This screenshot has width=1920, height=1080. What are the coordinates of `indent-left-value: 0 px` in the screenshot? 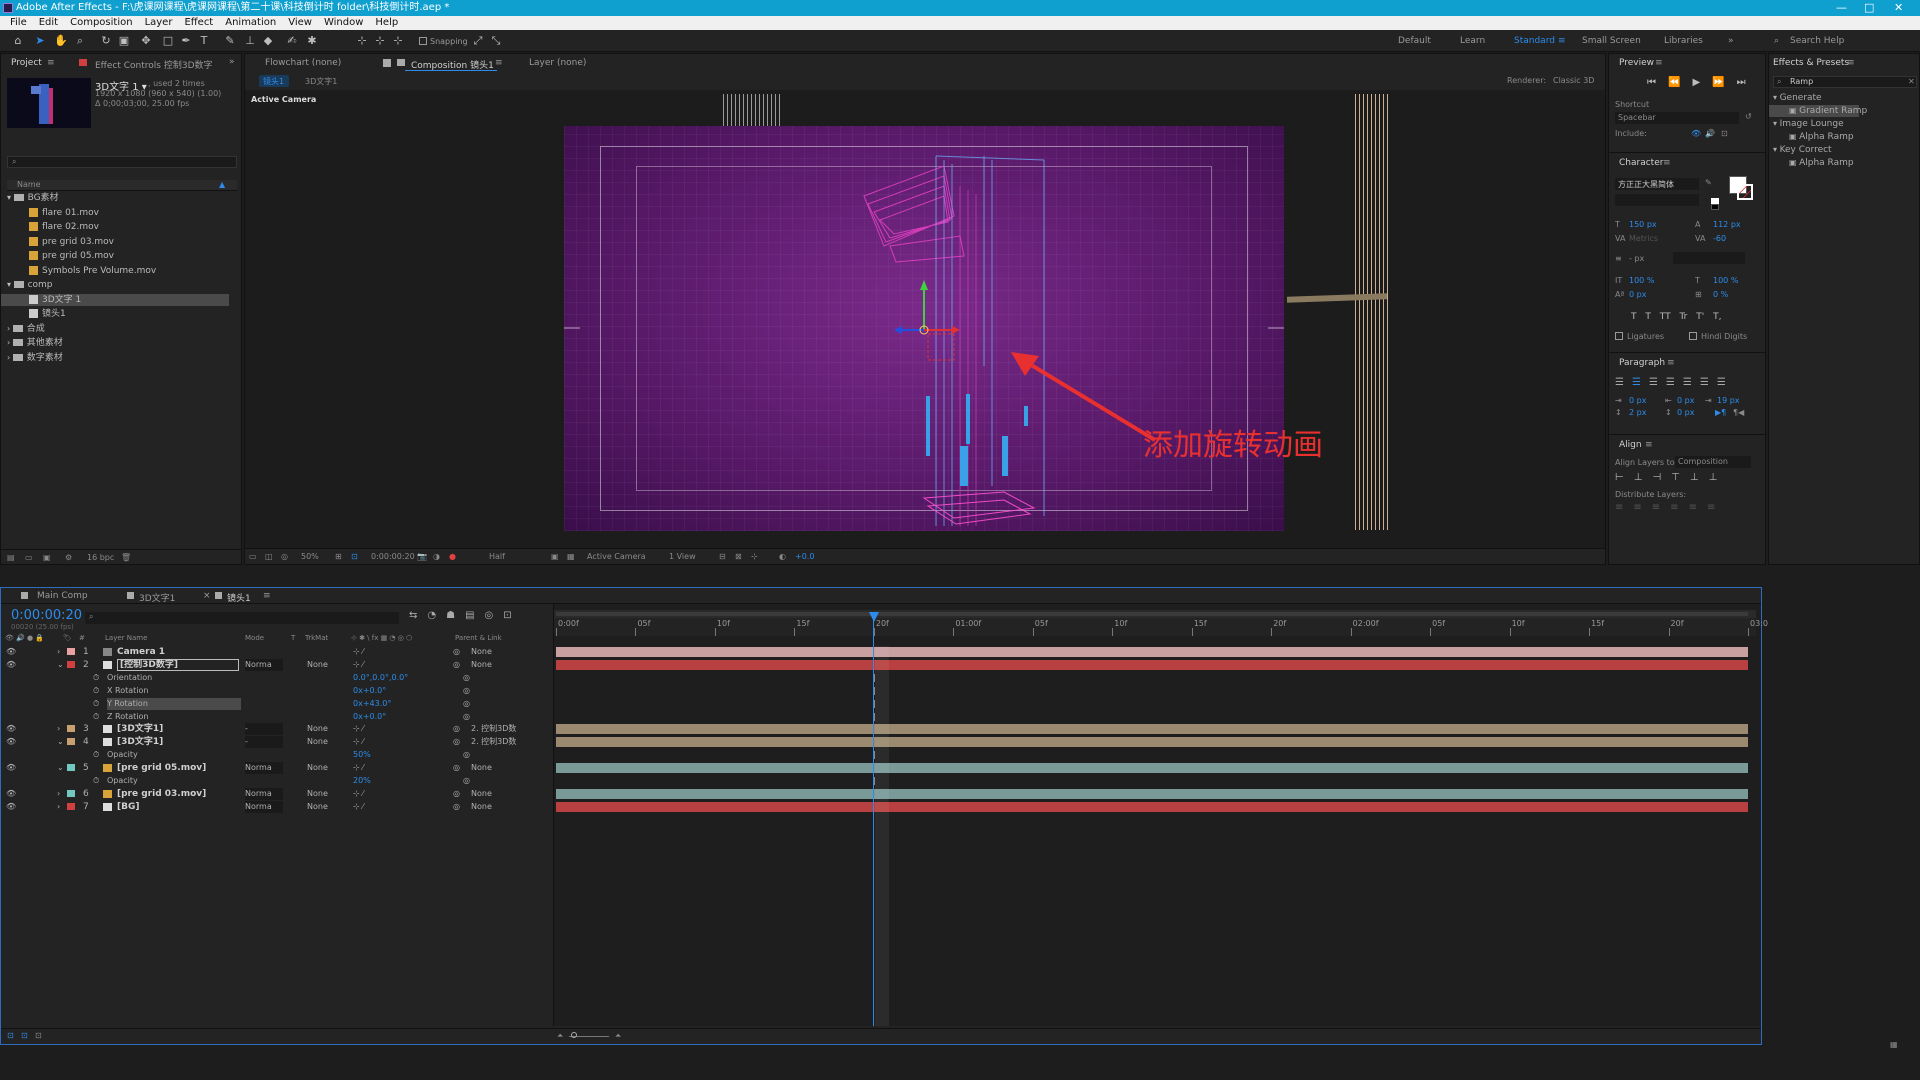 It's located at (1637, 400).